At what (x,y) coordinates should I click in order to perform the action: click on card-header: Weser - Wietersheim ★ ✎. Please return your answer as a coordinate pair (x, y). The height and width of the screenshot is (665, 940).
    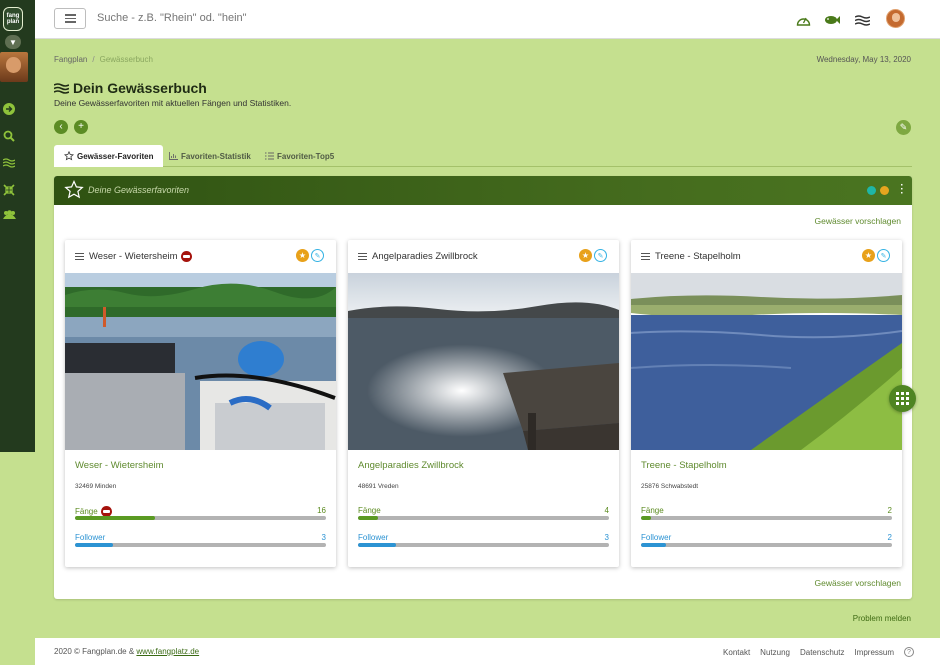
    Looking at the image, I should click on (200, 256).